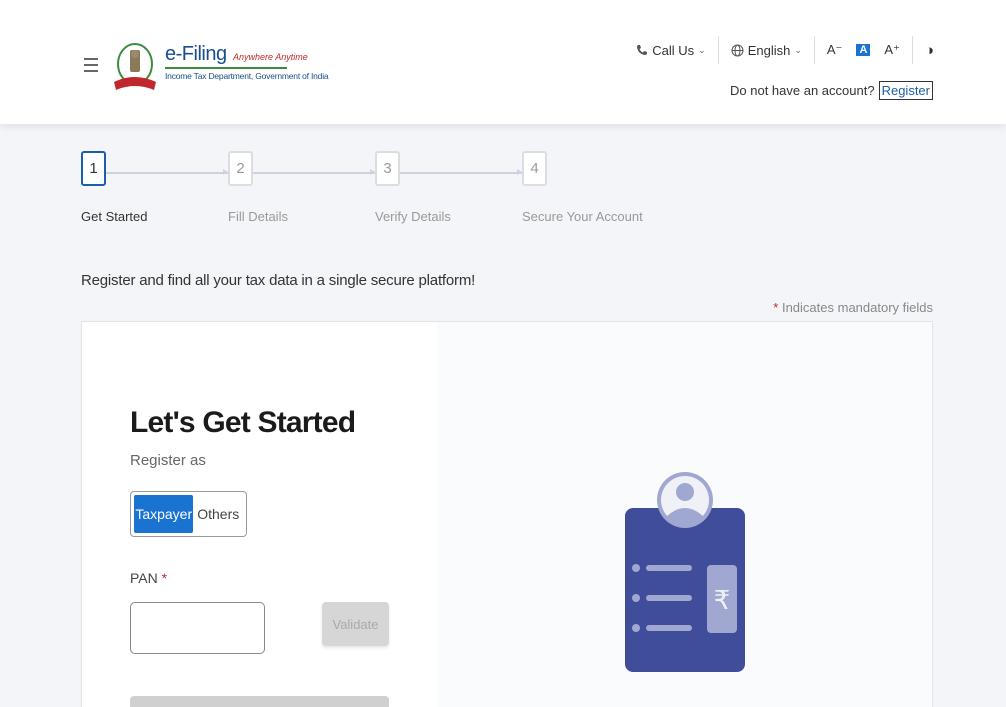 This screenshot has width=1006, height=707. What do you see at coordinates (923, 50) in the screenshot?
I see `contrast-toggle-icon: ◑` at bounding box center [923, 50].